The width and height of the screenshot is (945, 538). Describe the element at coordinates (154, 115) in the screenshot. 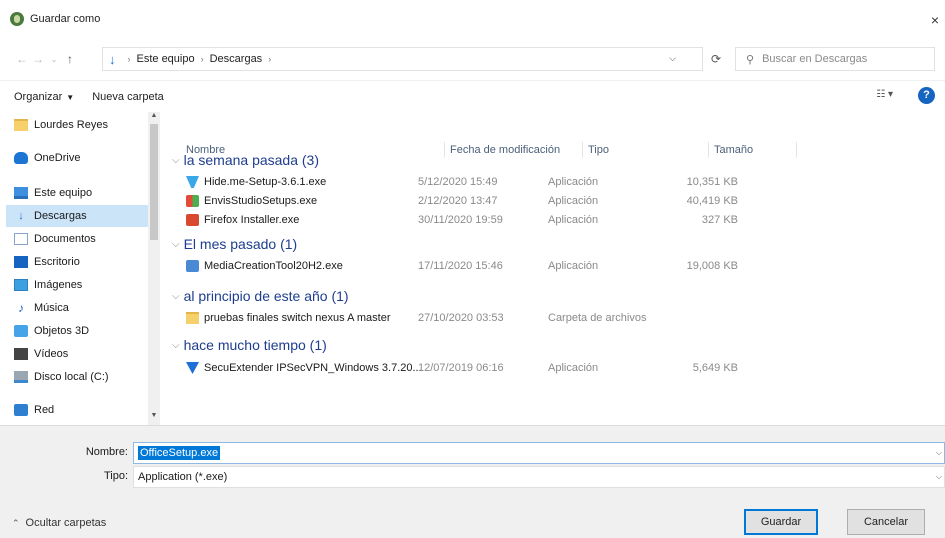

I see `scroll-up-arrow-icon: ▲` at that location.